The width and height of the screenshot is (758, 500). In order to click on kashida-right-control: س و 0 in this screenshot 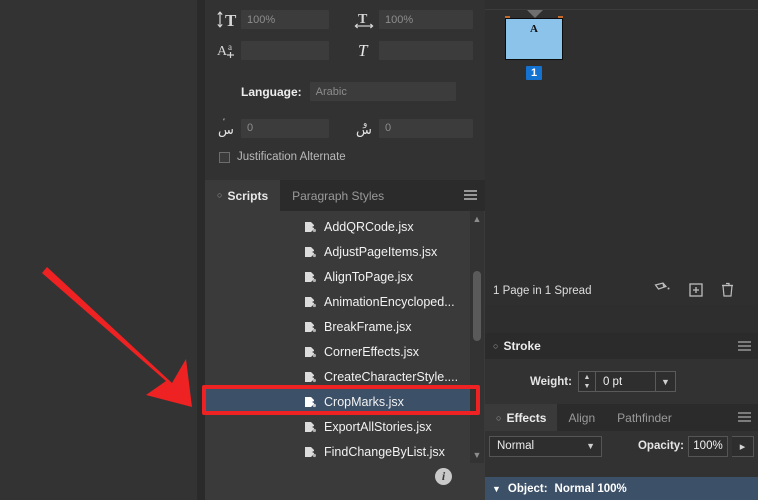, I will do `click(413, 128)`.